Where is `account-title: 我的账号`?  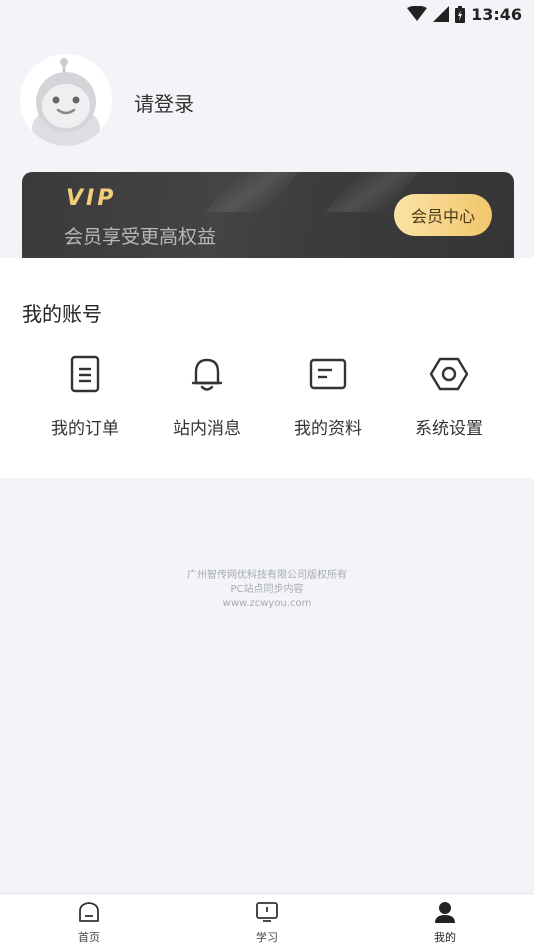
account-title: 我的账号 is located at coordinates (62, 314).